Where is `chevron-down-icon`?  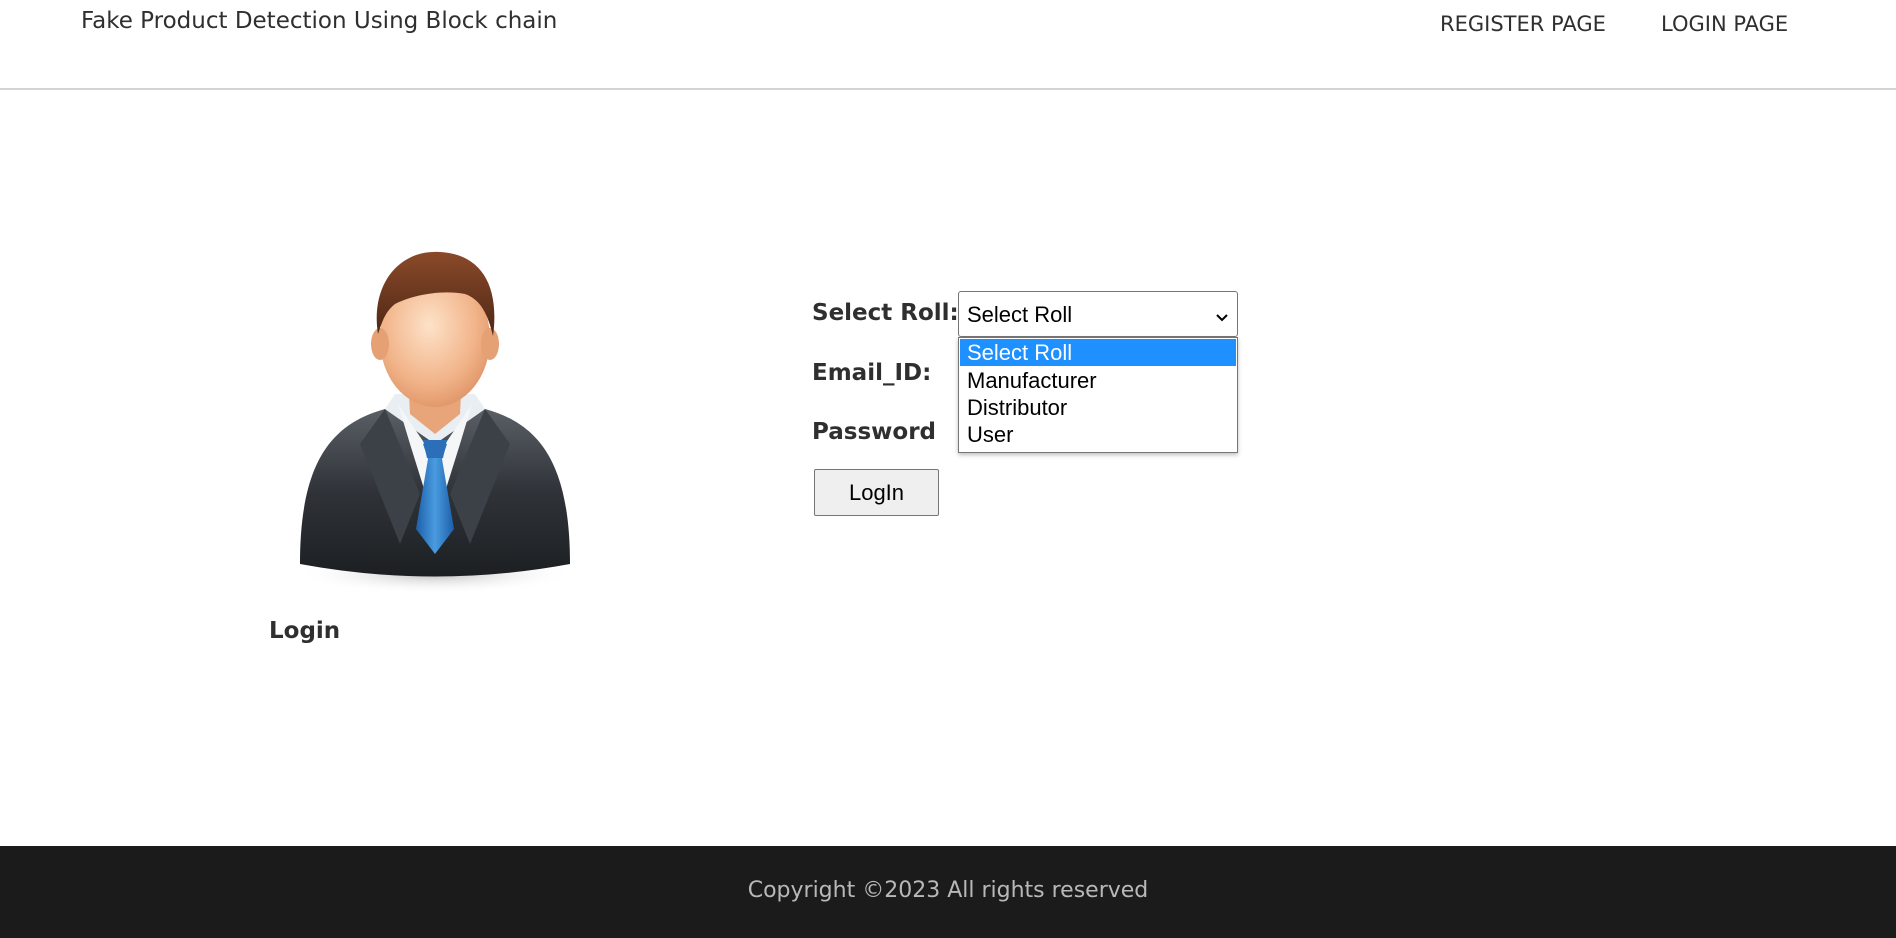 chevron-down-icon is located at coordinates (1222, 313).